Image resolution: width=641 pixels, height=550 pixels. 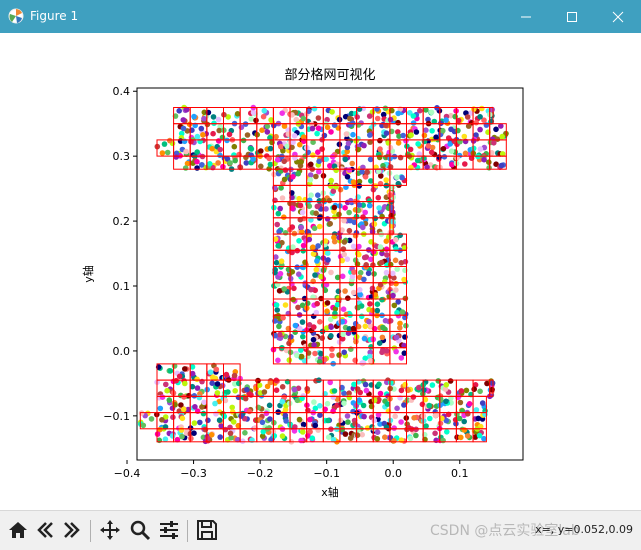 I want to click on back-icon, so click(x=45, y=530).